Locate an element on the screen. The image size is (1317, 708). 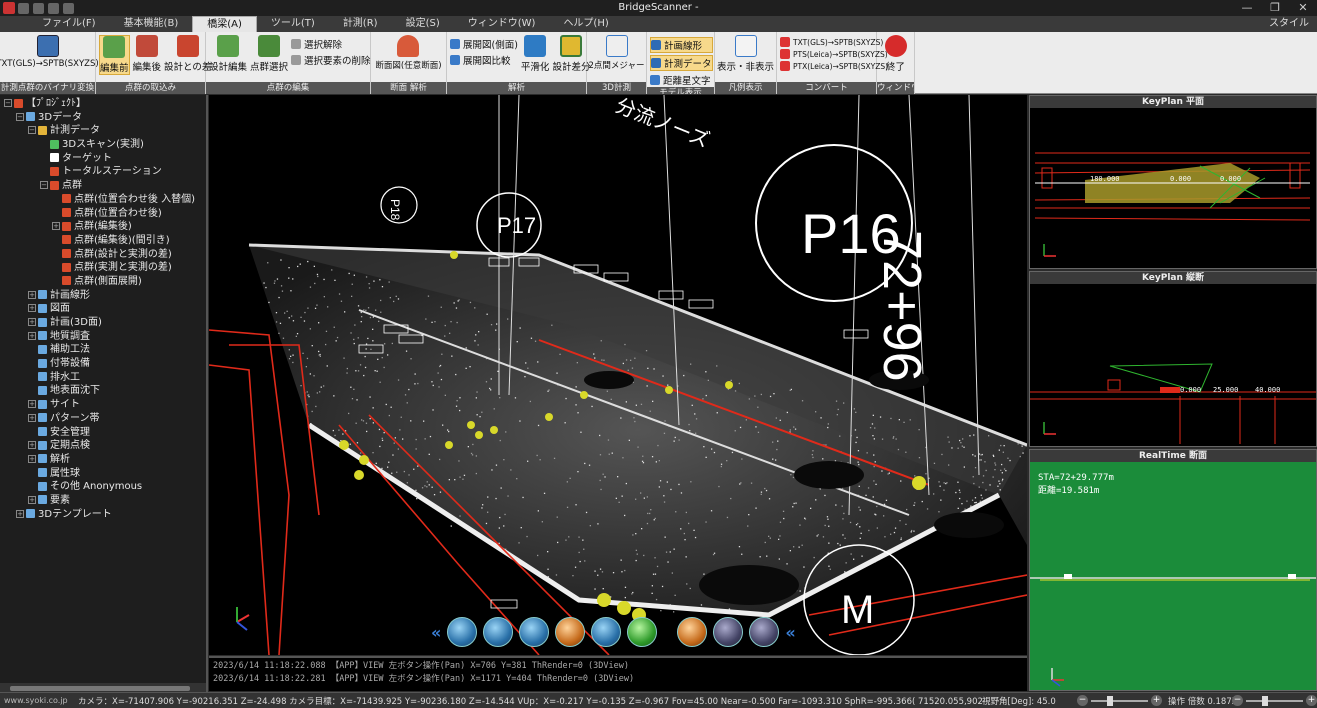
after-edit-button: 編集後 is located at coordinates (147, 54).